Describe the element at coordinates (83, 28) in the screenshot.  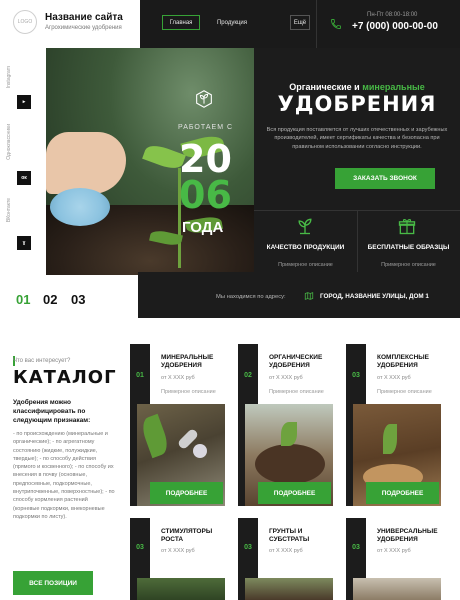
I see `site-tagline: Агрохимические удобрения` at that location.